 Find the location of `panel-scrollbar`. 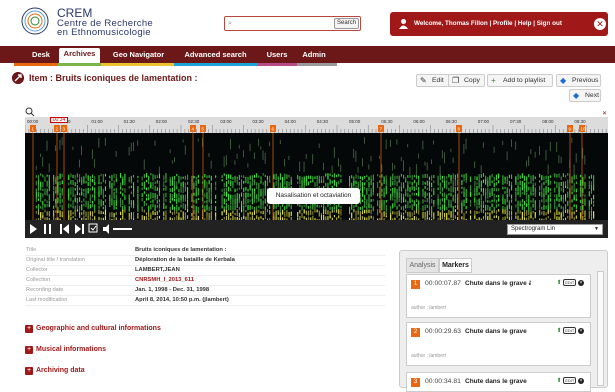

panel-scrollbar is located at coordinates (600, 328).